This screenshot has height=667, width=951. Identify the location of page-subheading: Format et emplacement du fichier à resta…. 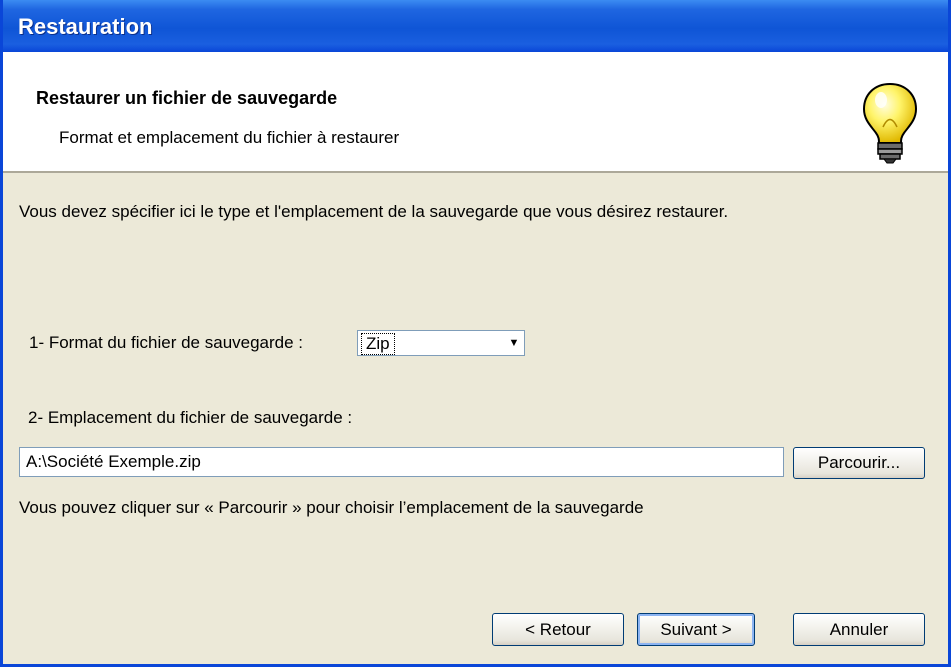
(229, 137).